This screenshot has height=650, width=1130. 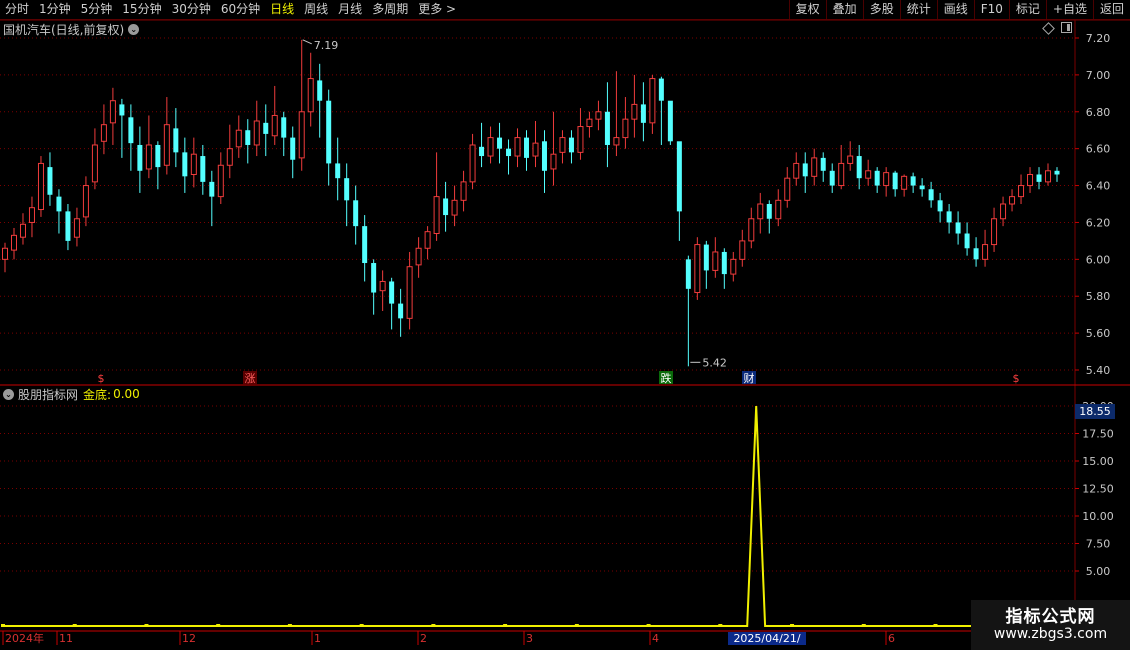 What do you see at coordinates (66, 638) in the screenshot?
I see `date-label: 11` at bounding box center [66, 638].